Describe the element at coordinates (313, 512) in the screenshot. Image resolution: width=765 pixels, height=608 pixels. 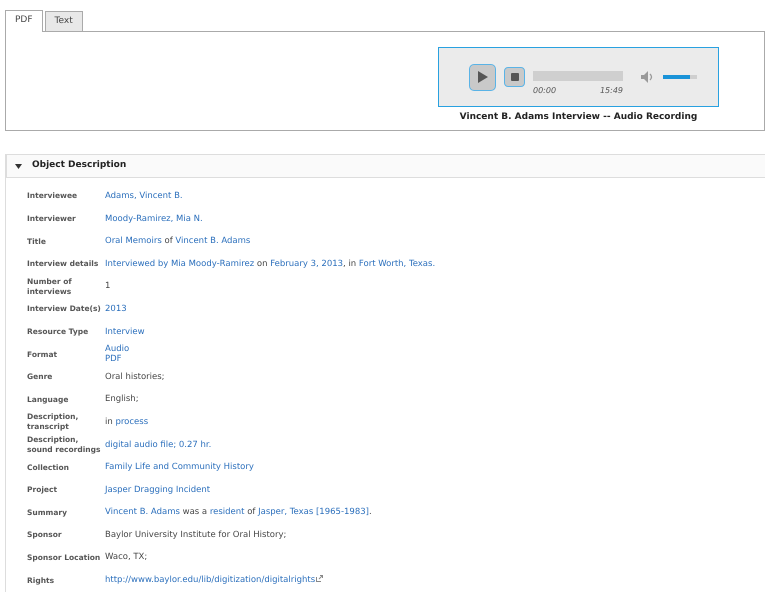
I see `value-link: Jasper, Texas [1965-1983]` at that location.